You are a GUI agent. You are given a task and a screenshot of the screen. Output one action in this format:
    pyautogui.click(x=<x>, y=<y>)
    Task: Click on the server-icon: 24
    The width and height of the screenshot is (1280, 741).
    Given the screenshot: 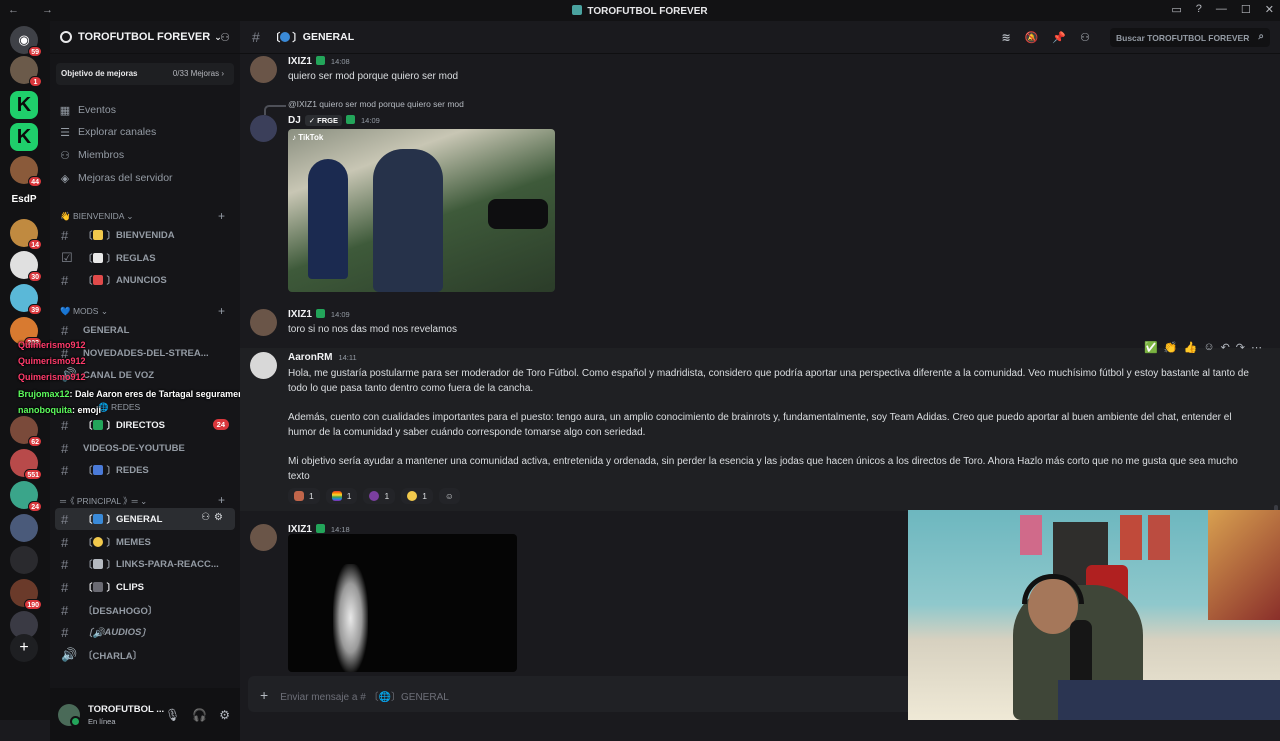 What is the action you would take?
    pyautogui.click(x=26, y=496)
    